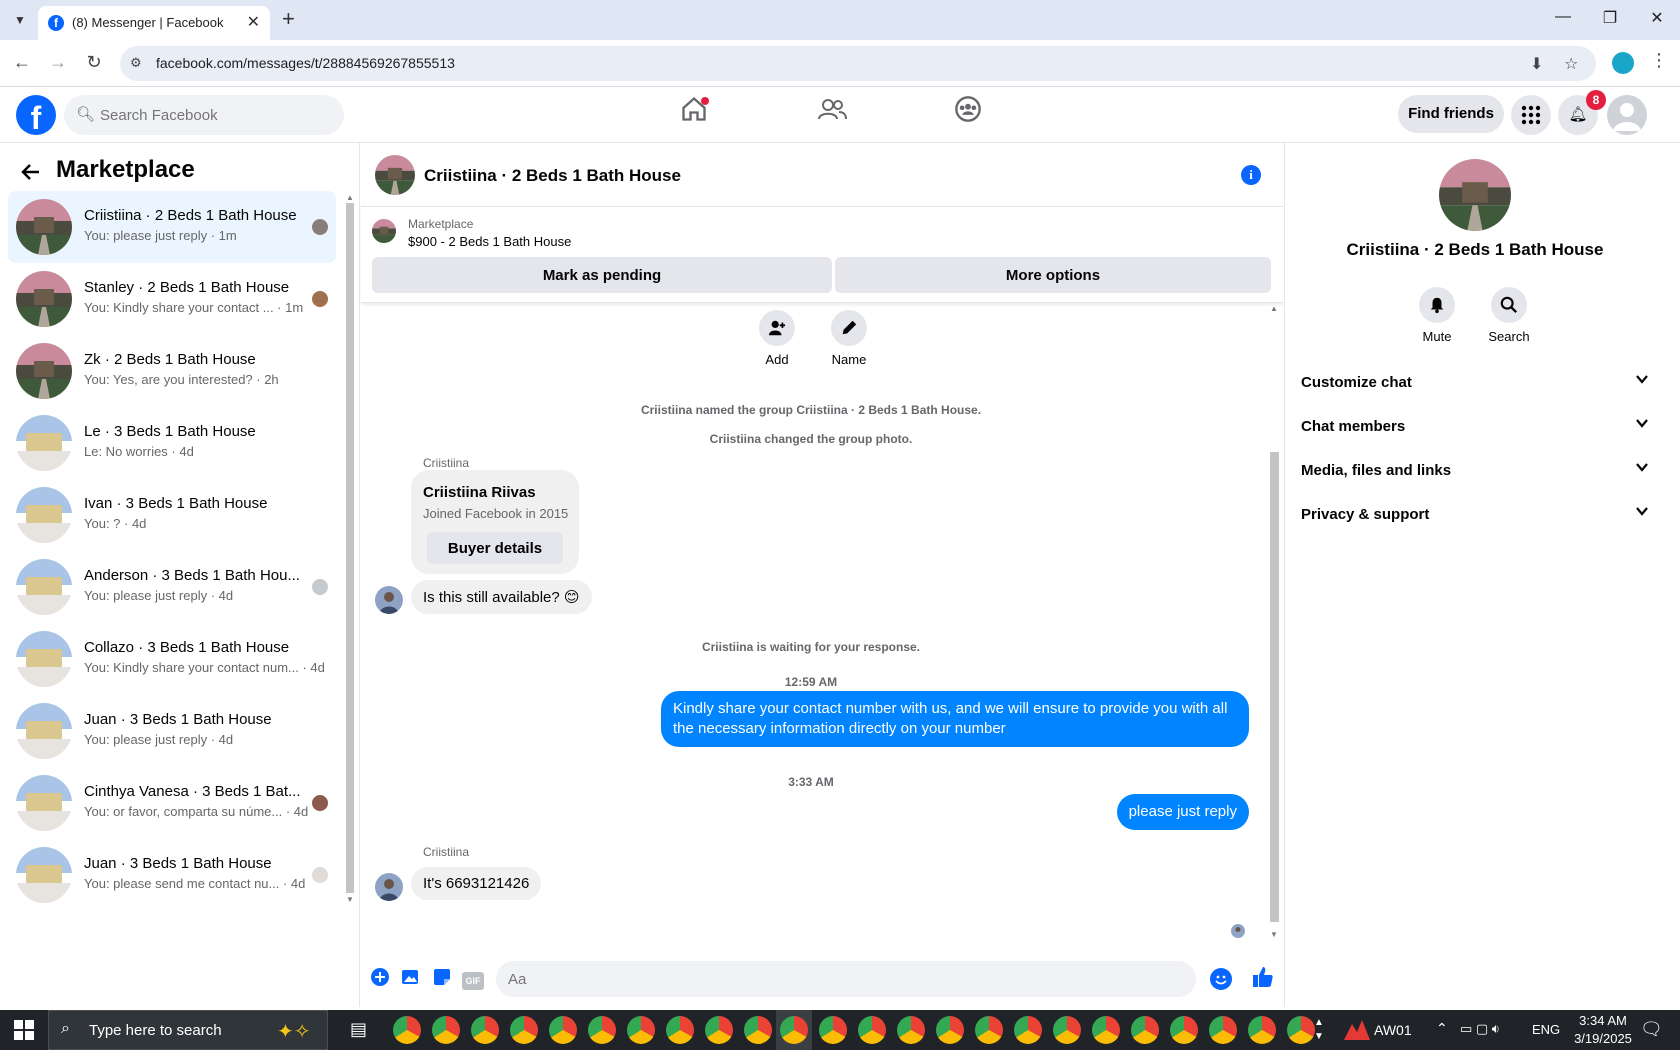 The width and height of the screenshot is (1680, 1050). Describe the element at coordinates (1657, 18) in the screenshot. I see `close-window-icon: ✕` at that location.